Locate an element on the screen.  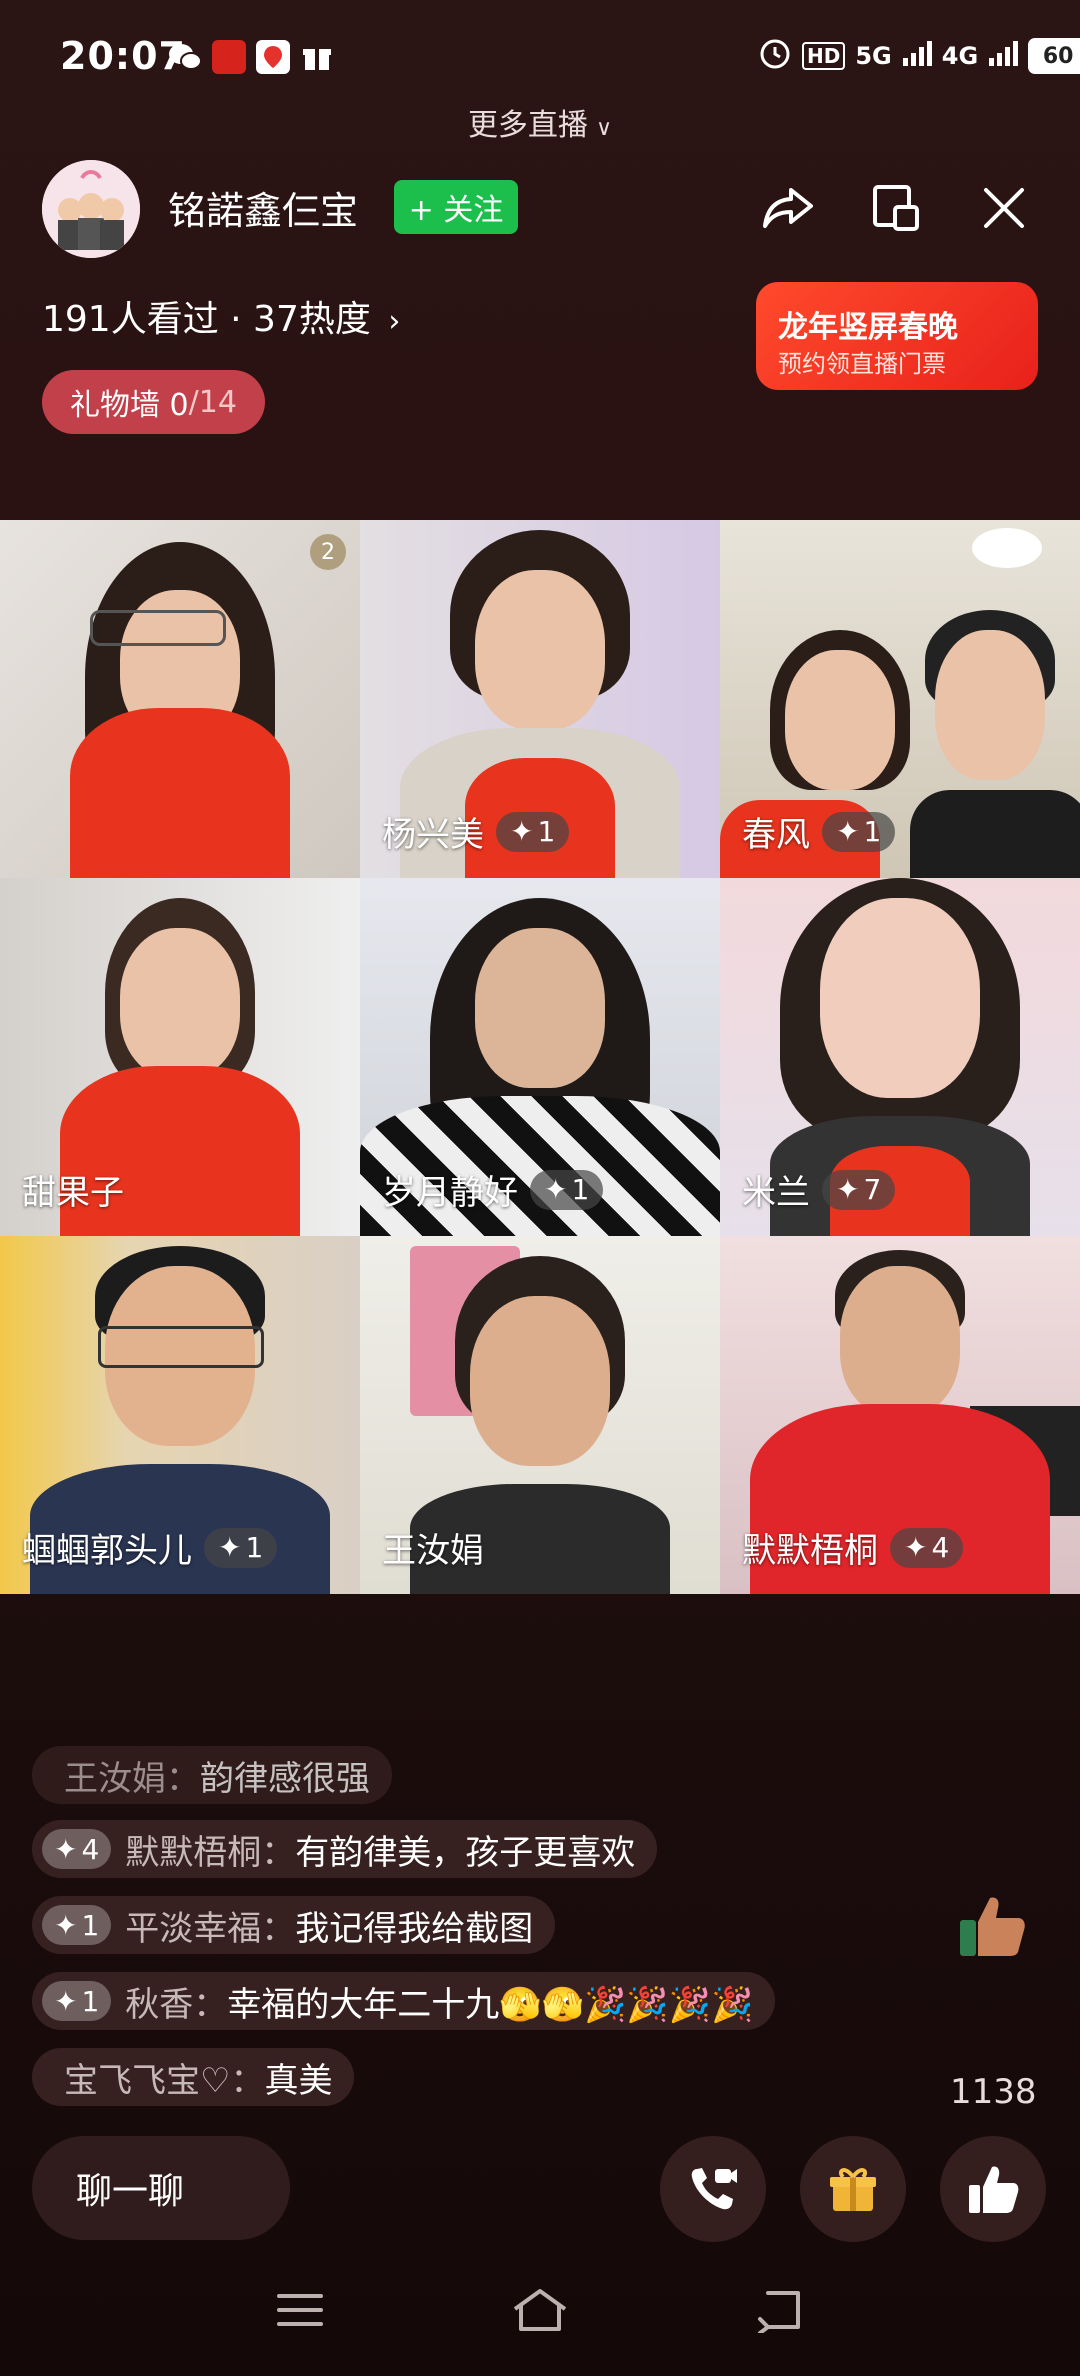
tile-label: 默默梧桐 ✦ 4 is located at coordinates (853, 1547).